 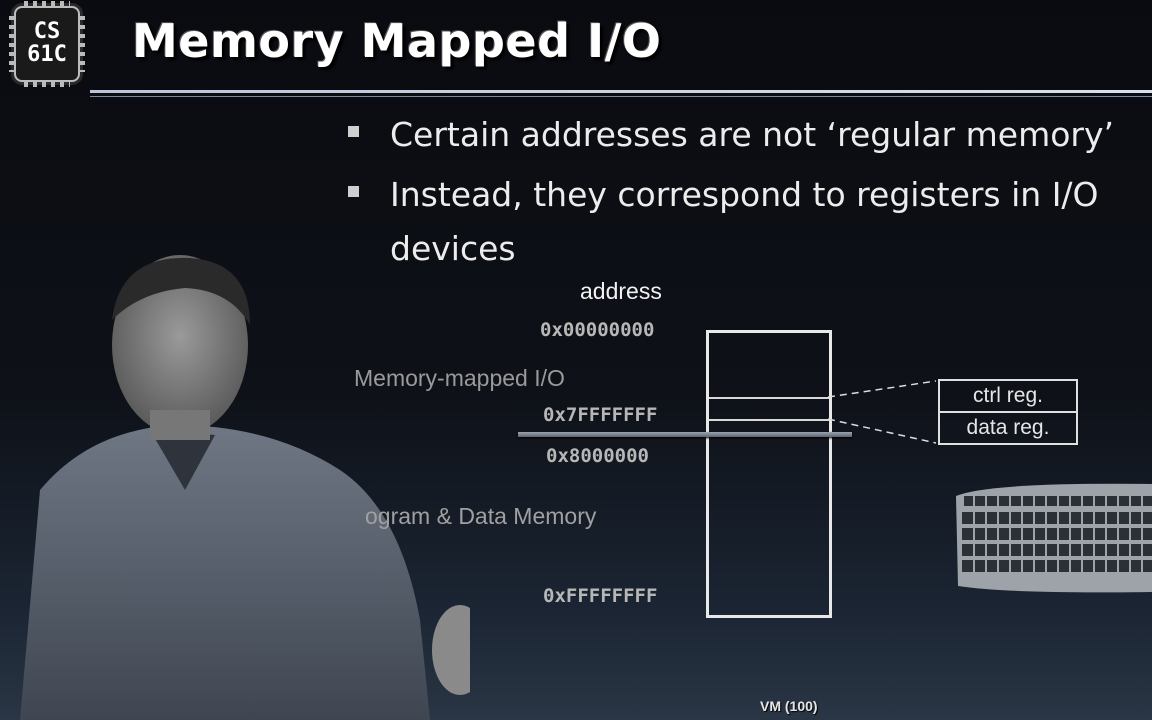 I want to click on data-register-box: data reg., so click(x=1008, y=428).